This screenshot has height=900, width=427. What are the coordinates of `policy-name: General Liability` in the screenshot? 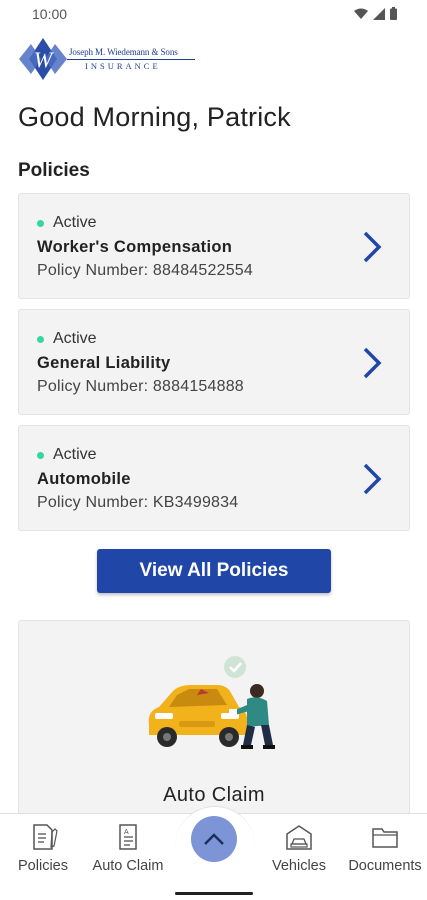 It's located at (104, 363).